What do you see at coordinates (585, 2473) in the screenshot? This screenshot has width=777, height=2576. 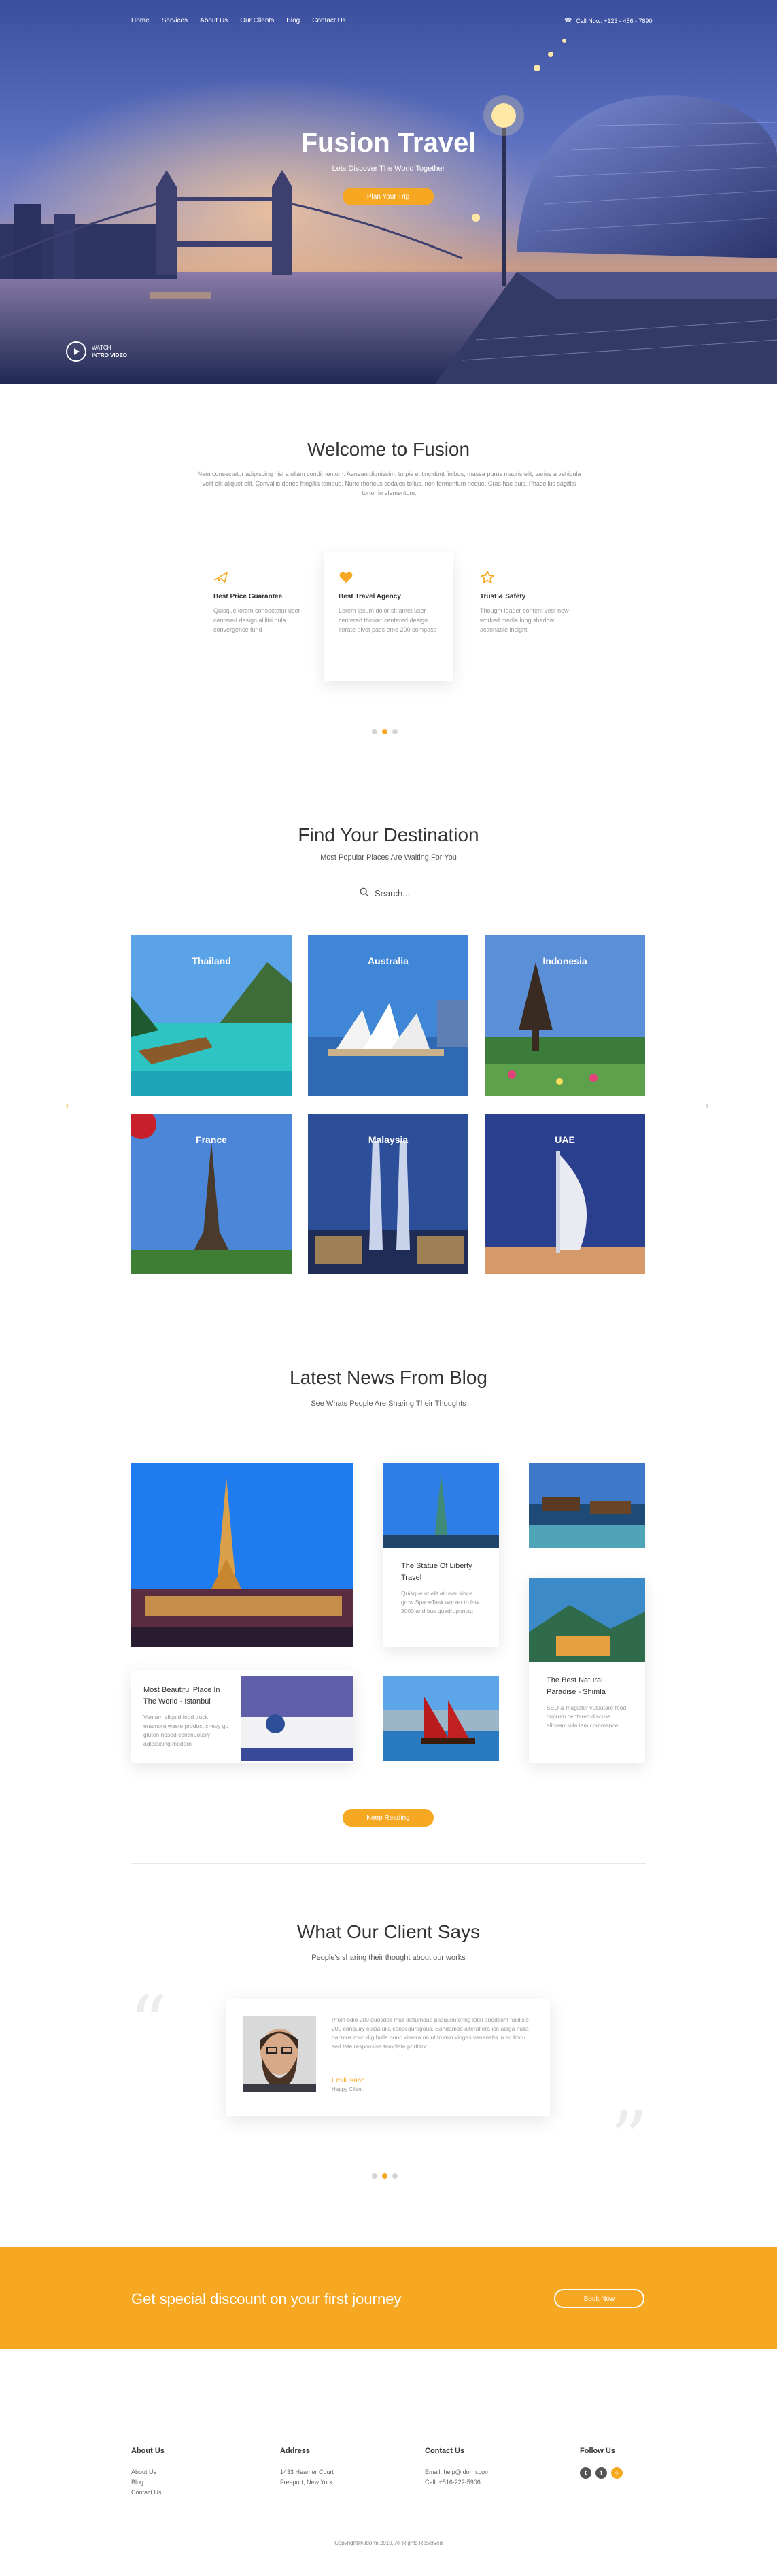 I see `twitter-icon: t` at bounding box center [585, 2473].